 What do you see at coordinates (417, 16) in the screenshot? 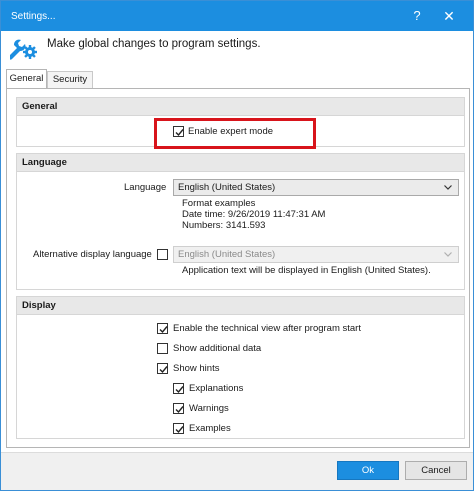
I see `help-button: ?` at bounding box center [417, 16].